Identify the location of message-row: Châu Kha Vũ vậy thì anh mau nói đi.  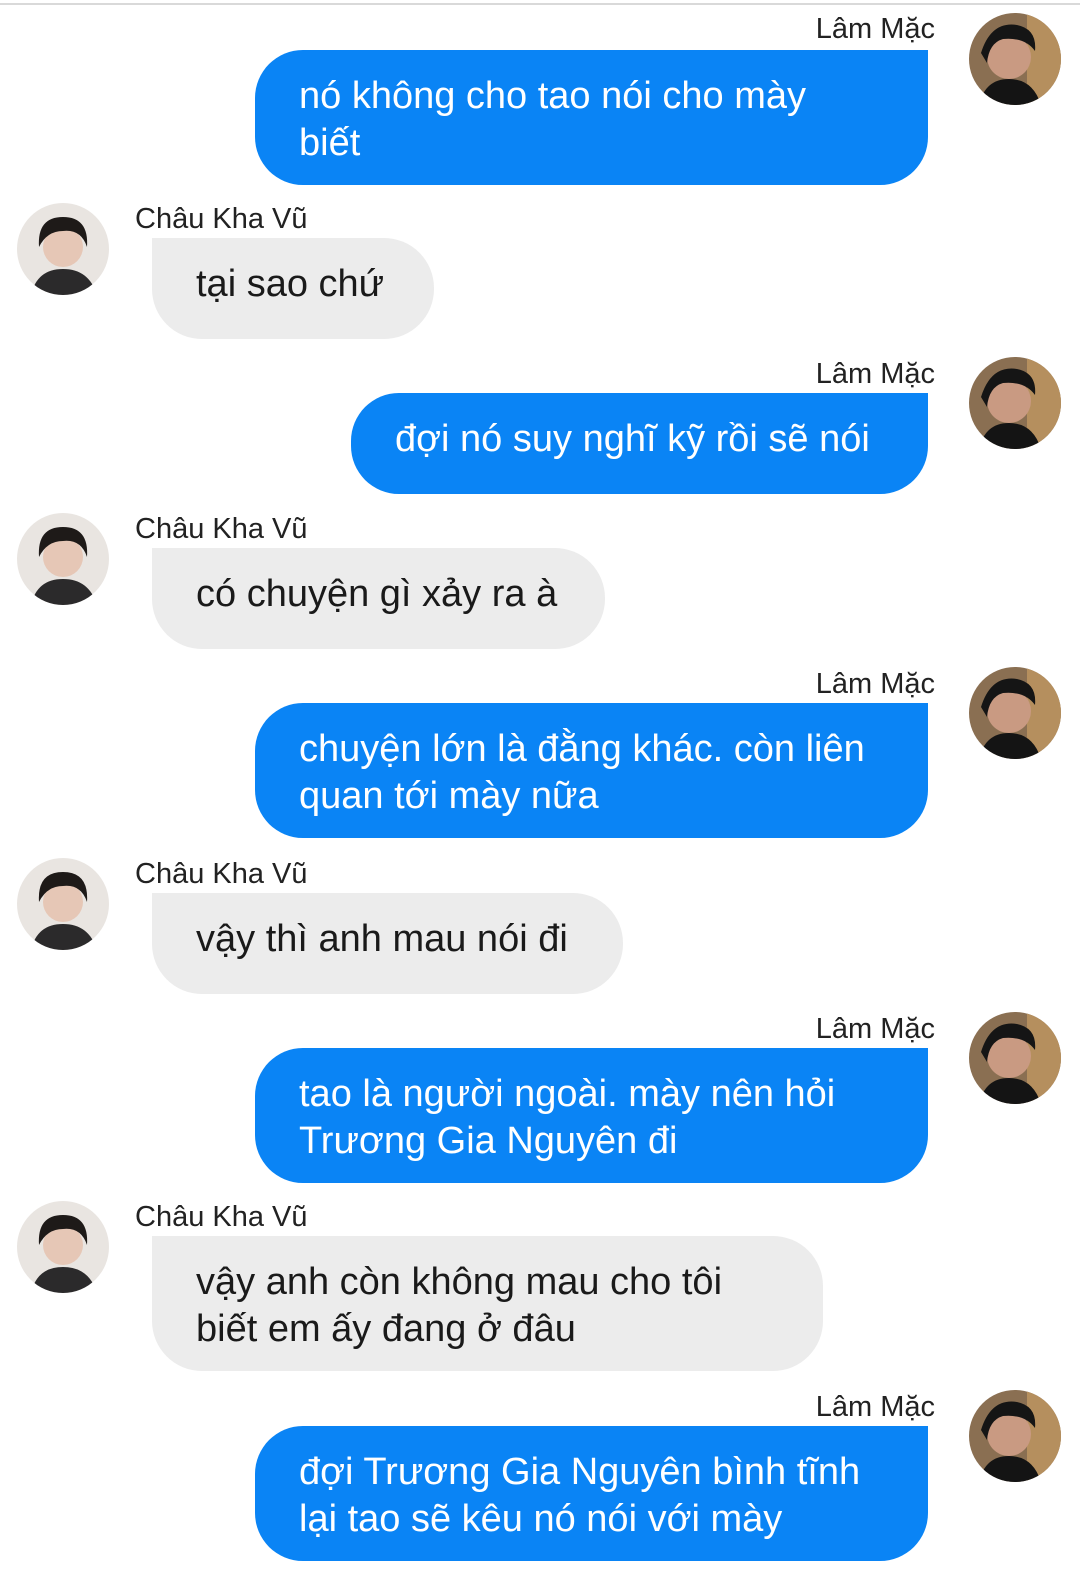
(540, 927).